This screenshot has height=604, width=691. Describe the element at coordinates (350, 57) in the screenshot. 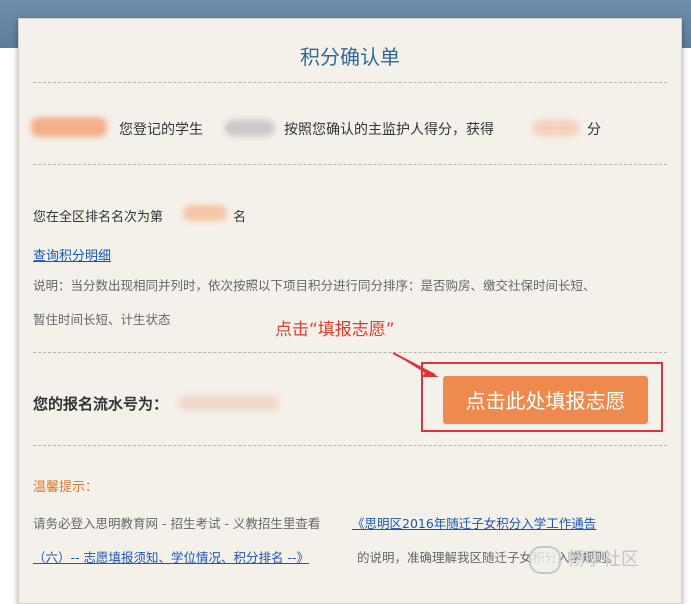

I see `page-title: 积分确认单` at that location.